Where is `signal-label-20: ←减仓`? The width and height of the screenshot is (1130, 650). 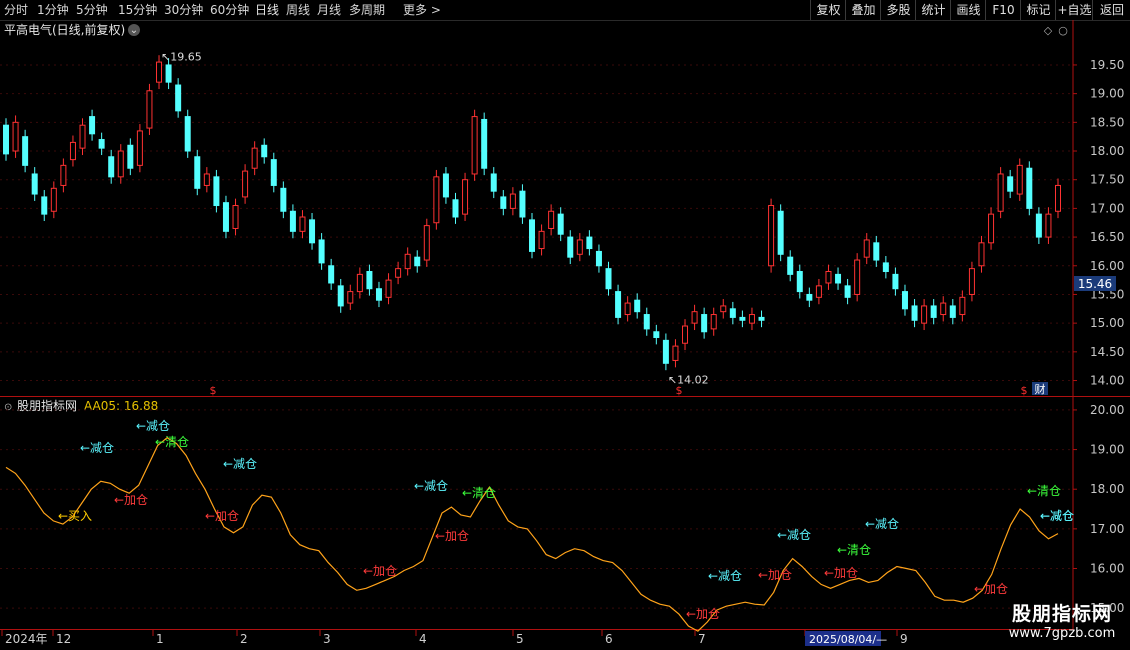 signal-label-20: ←减仓 is located at coordinates (1057, 516).